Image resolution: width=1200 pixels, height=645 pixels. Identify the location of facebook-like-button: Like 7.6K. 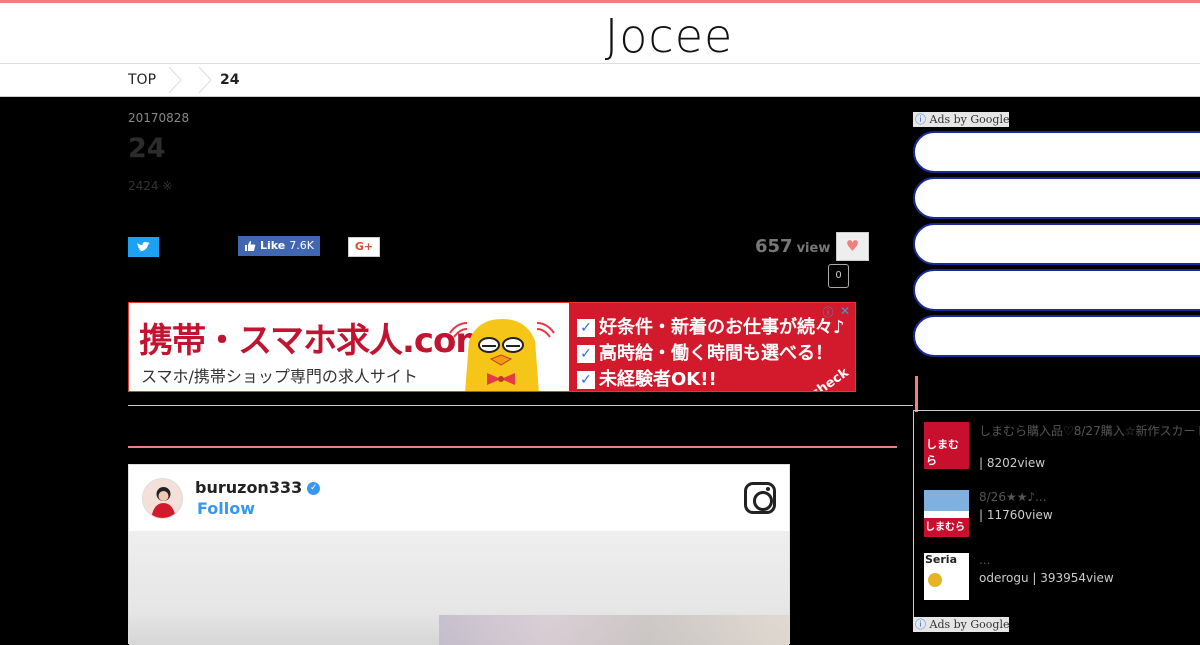
(279, 246).